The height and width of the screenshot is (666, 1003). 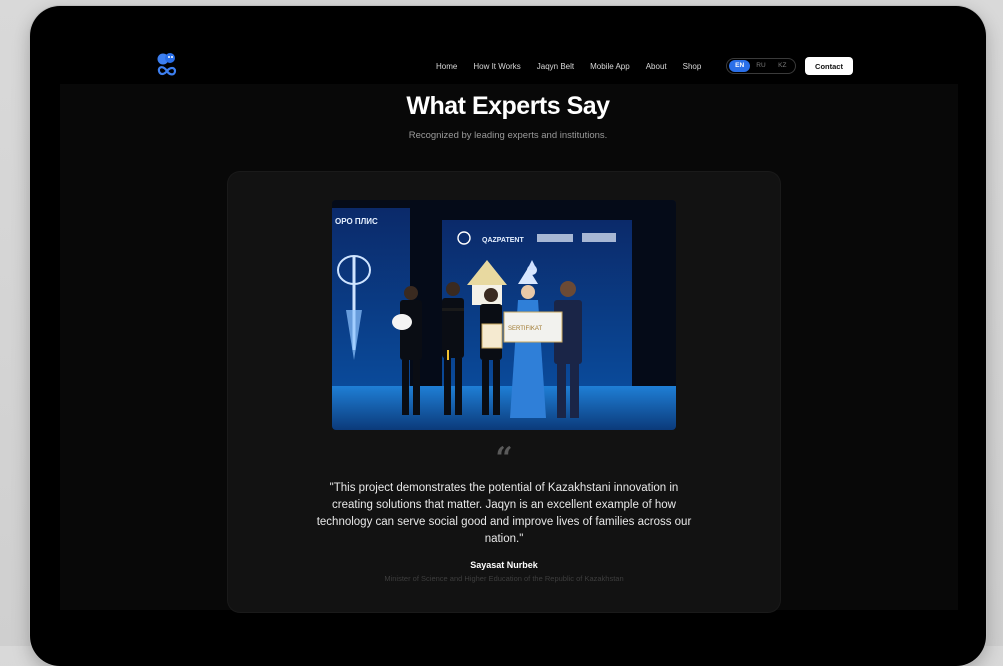 I want to click on contact-button: Contact, so click(x=829, y=66).